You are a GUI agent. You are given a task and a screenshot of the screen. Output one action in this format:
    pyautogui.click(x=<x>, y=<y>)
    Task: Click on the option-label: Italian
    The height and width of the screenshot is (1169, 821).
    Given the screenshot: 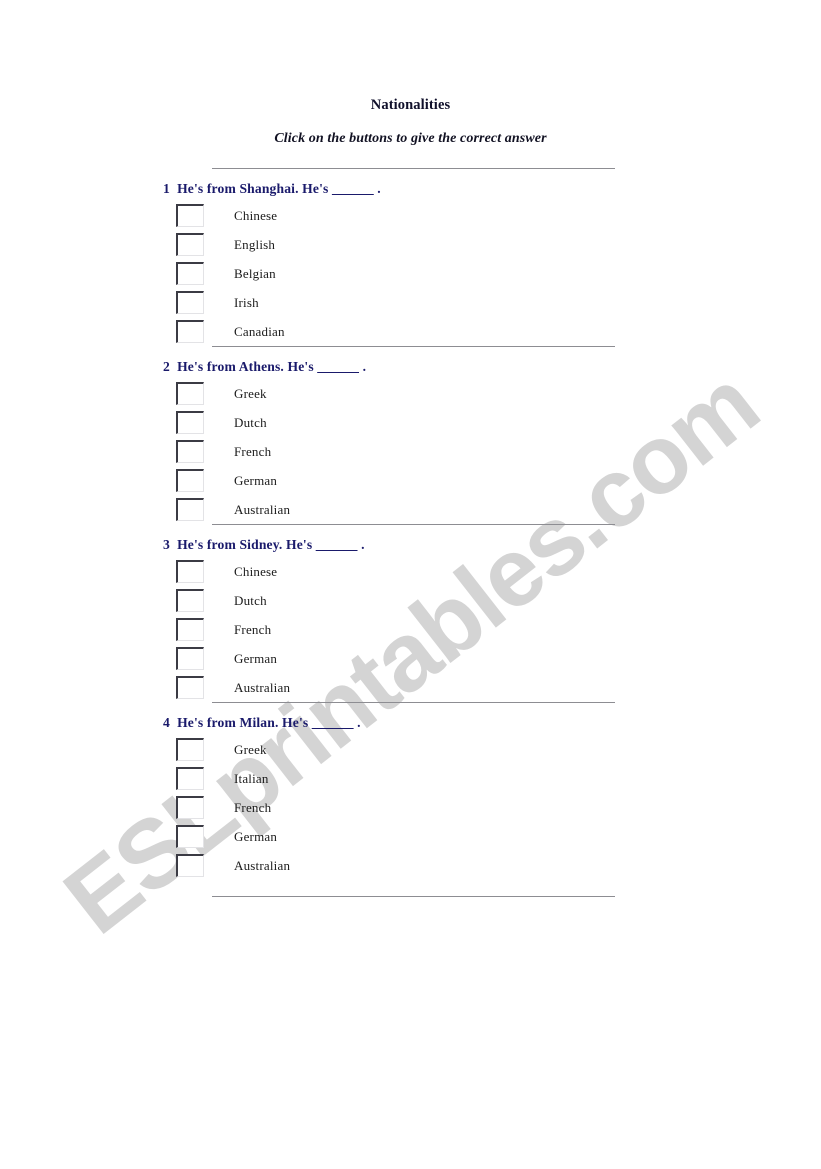 What is the action you would take?
    pyautogui.click(x=251, y=778)
    